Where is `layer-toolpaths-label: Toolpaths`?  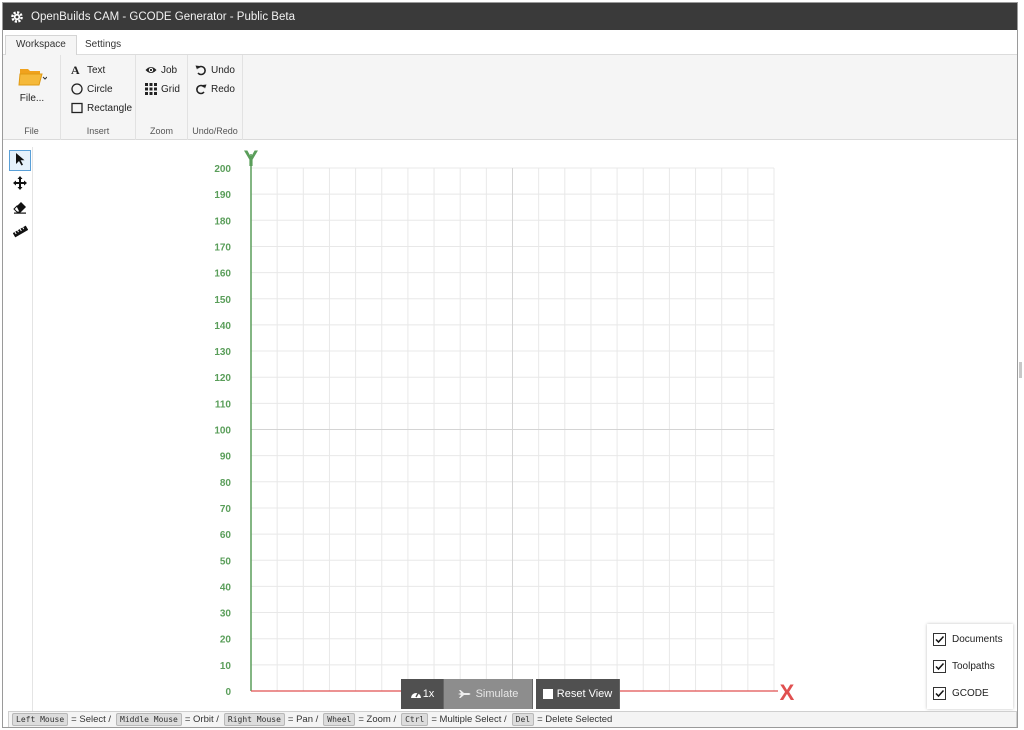 layer-toolpaths-label: Toolpaths is located at coordinates (973, 666).